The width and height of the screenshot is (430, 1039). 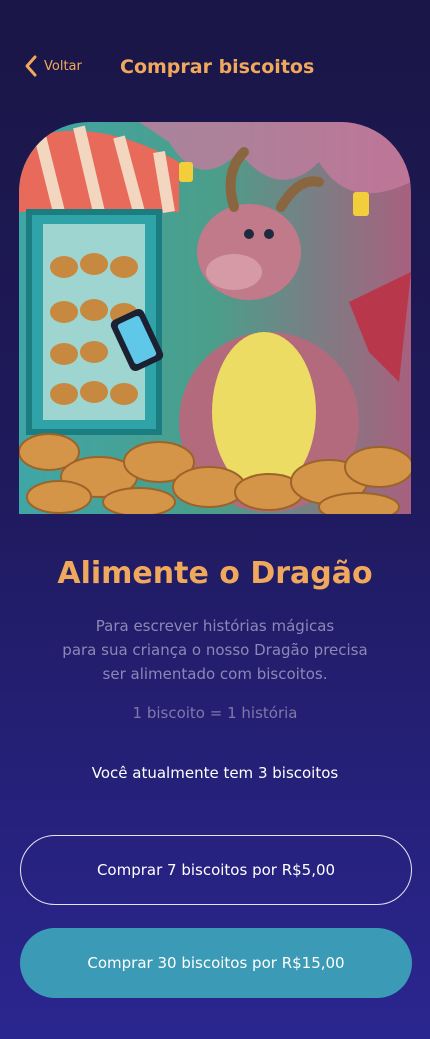 What do you see at coordinates (216, 870) in the screenshot?
I see `buy-7-cookies-button: Comprar 7 biscoitos por R$5,00` at bounding box center [216, 870].